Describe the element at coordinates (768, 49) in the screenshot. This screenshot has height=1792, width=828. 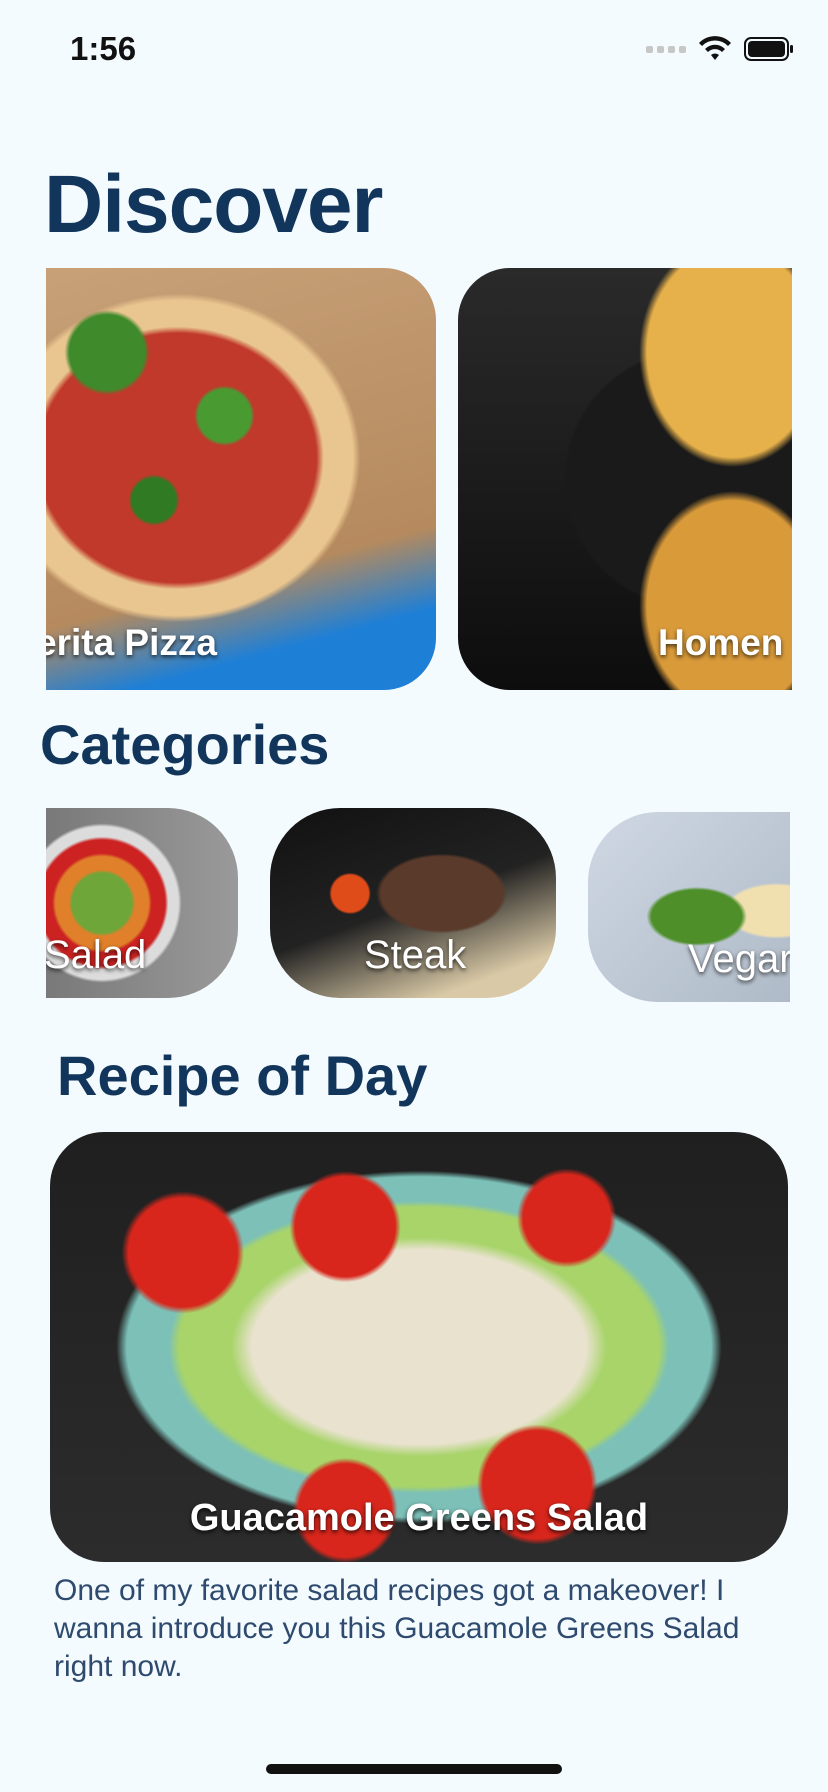
I see `battery-icon` at that location.